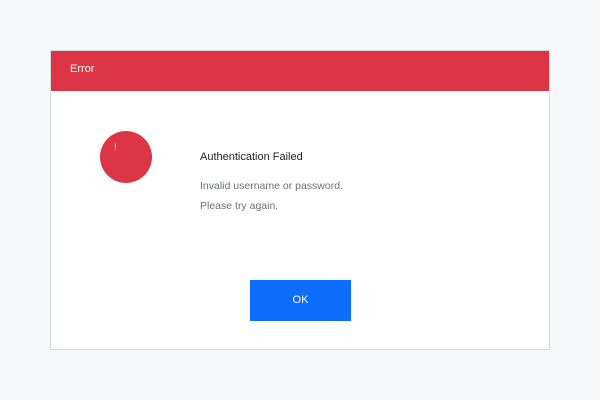 The height and width of the screenshot is (400, 600). Describe the element at coordinates (251, 157) in the screenshot. I see `dialog-heading: Authentication Failed` at that location.